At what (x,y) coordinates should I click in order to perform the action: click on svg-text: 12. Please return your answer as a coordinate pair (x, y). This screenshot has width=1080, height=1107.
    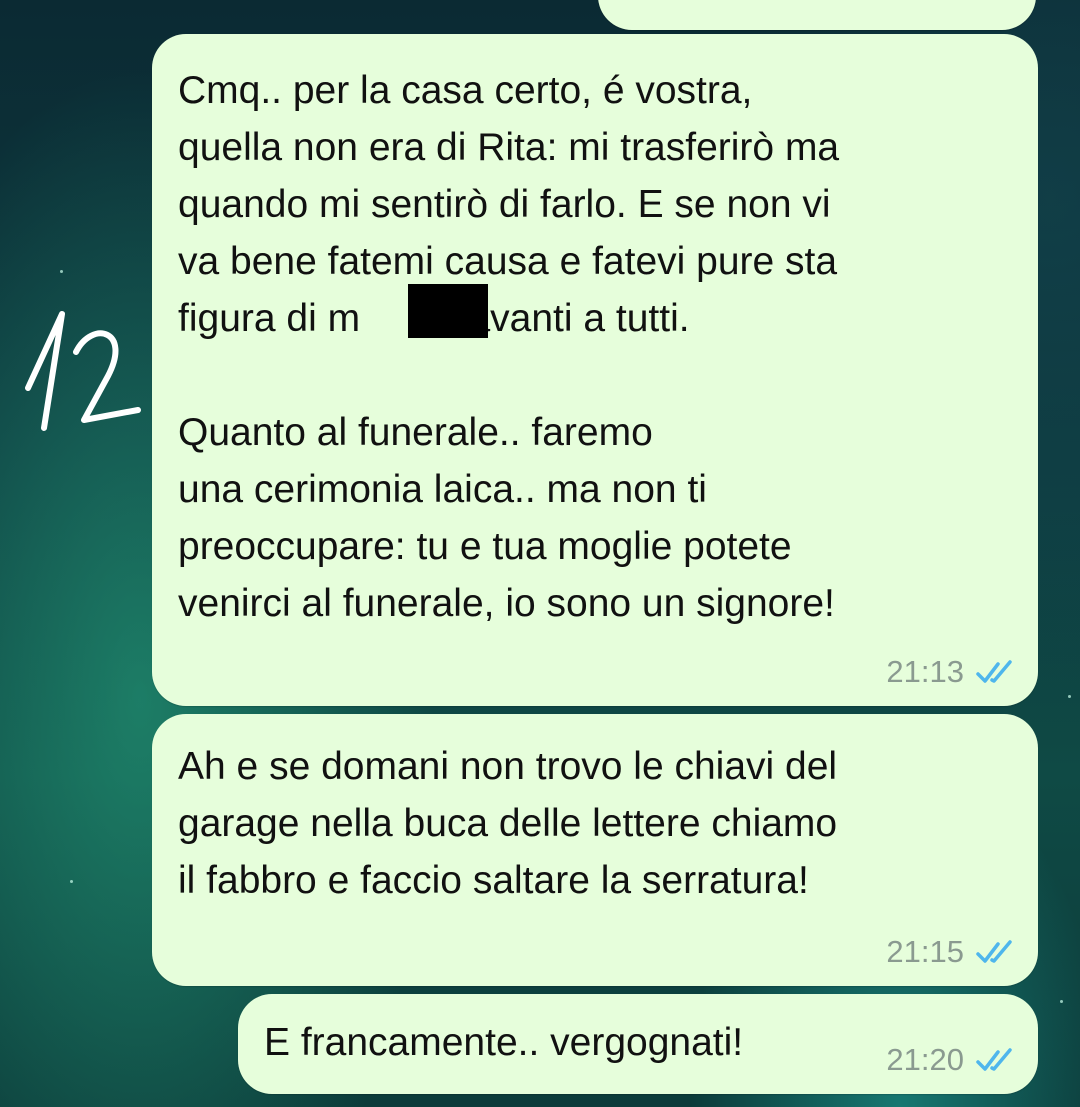
    Looking at the image, I should click on (31, 302).